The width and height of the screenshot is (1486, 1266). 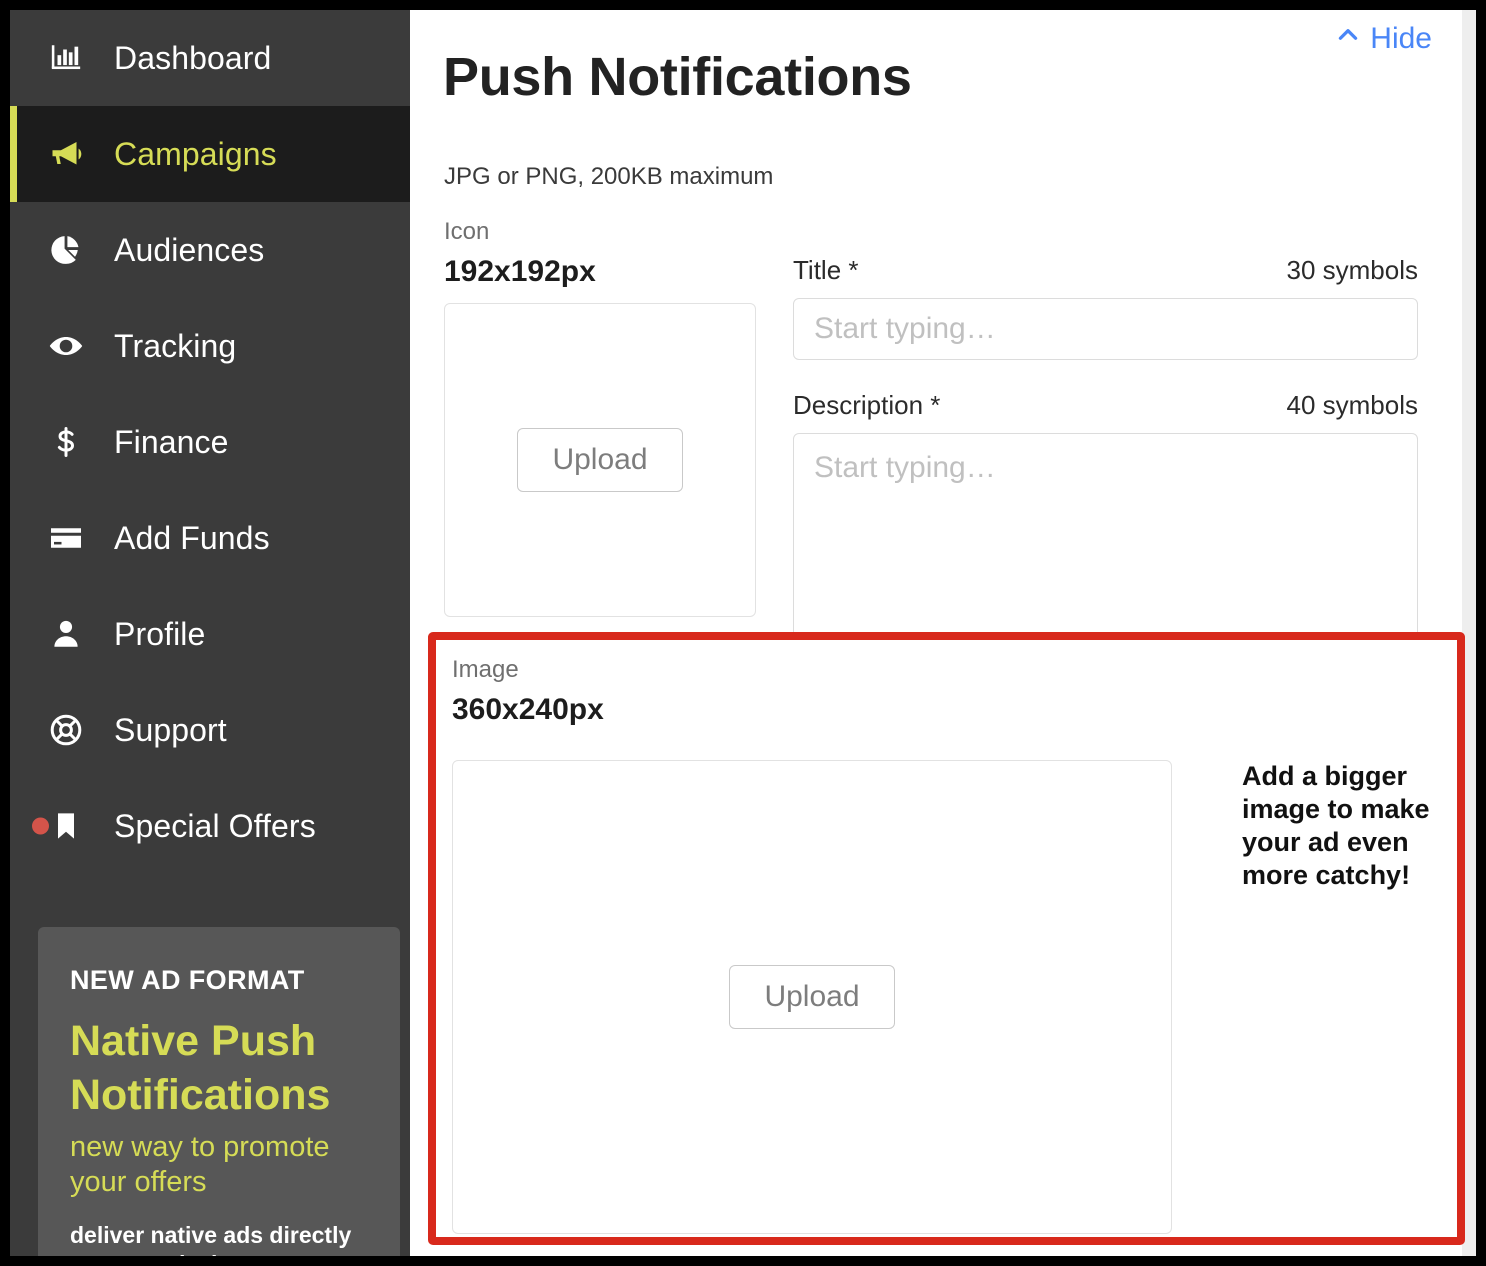 I want to click on page-title: Push Notifications, so click(x=677, y=77).